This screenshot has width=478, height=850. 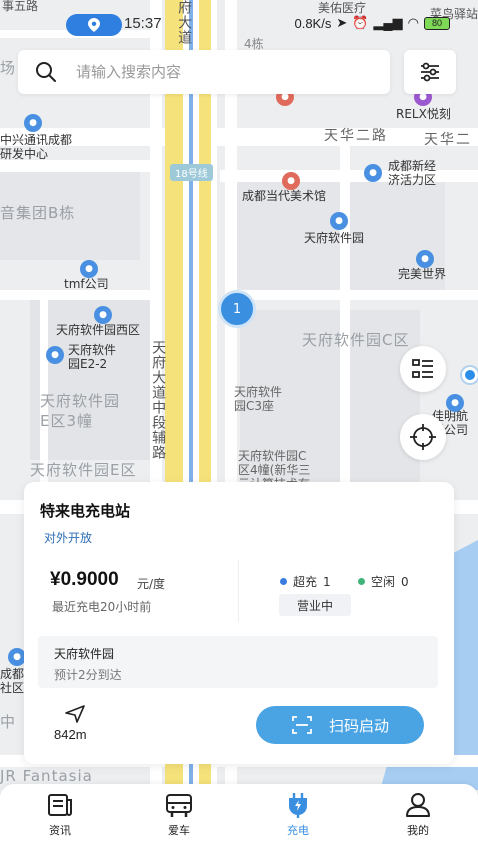 What do you see at coordinates (46, 776) in the screenshot?
I see `map-label: JR Fantasia` at bounding box center [46, 776].